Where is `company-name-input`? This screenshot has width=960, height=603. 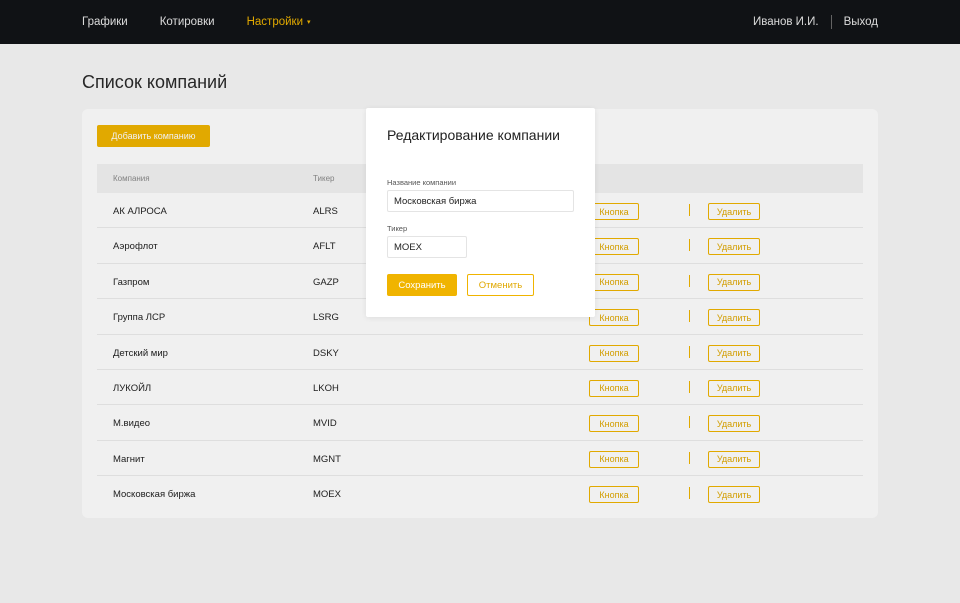 company-name-input is located at coordinates (480, 201).